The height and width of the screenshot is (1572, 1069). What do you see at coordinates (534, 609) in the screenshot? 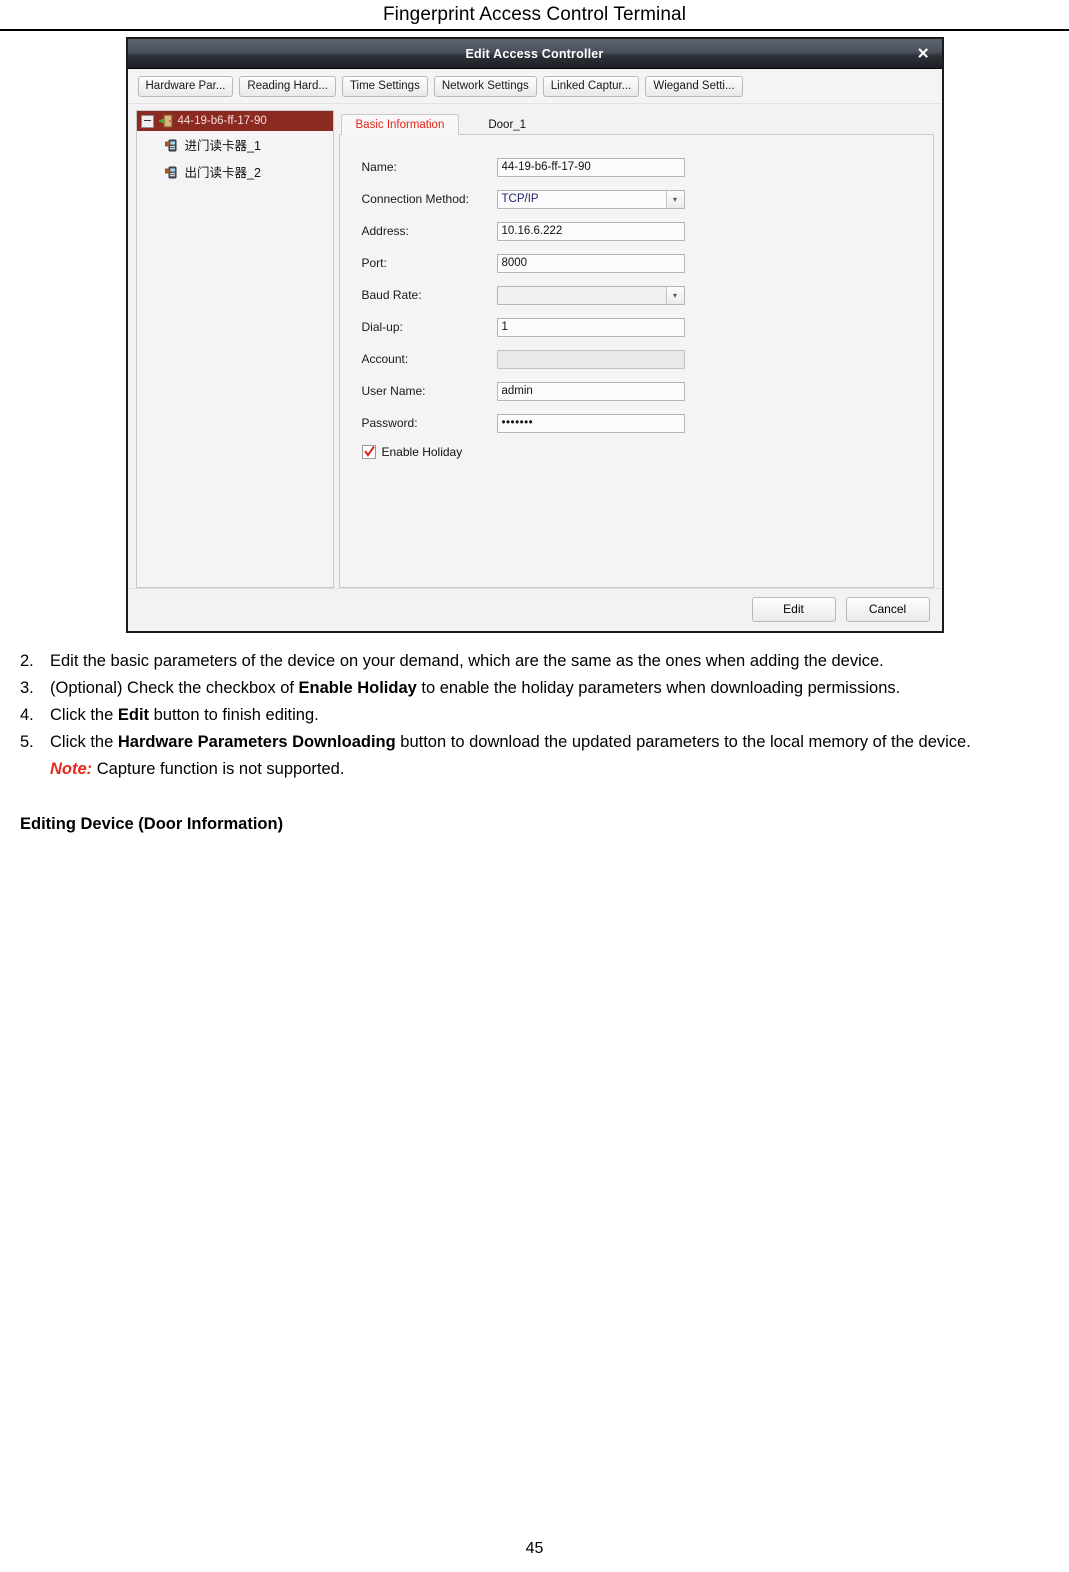
I see `dialog-footer: Edit Cancel` at bounding box center [534, 609].